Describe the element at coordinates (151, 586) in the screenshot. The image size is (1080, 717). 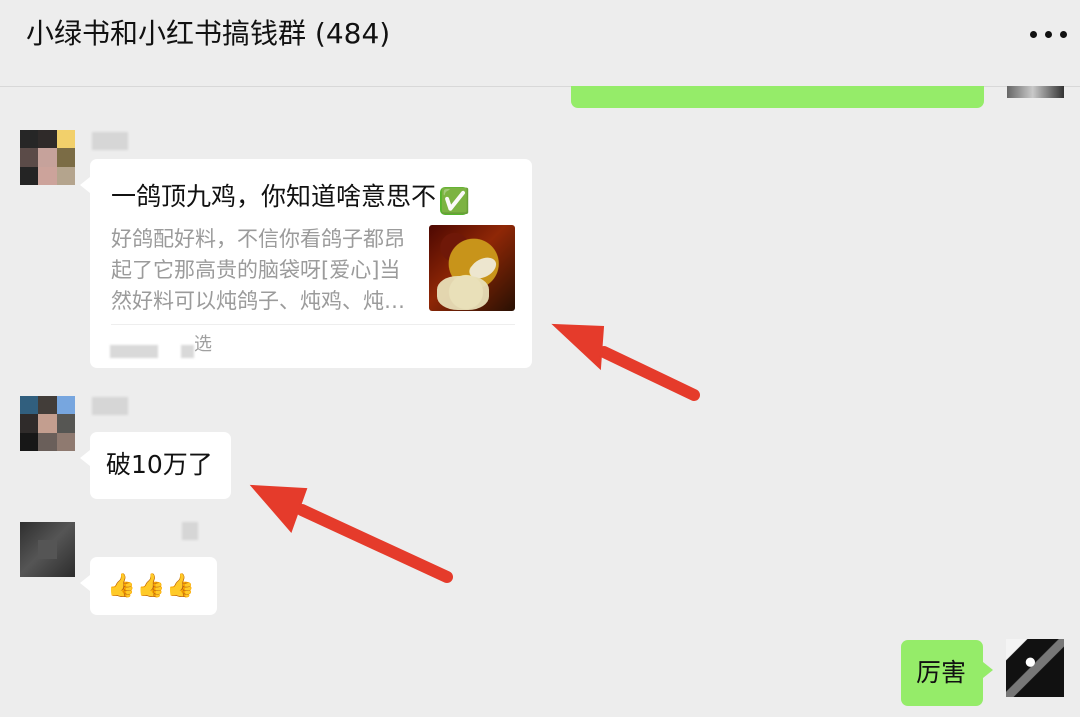
I see `thumbs-up-emoji: 👍👍👍` at that location.